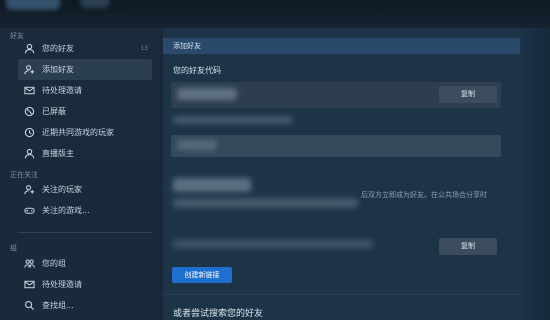 The width and height of the screenshot is (550, 320). Describe the element at coordinates (13, 248) in the screenshot. I see `section-header-groups: 组` at that location.